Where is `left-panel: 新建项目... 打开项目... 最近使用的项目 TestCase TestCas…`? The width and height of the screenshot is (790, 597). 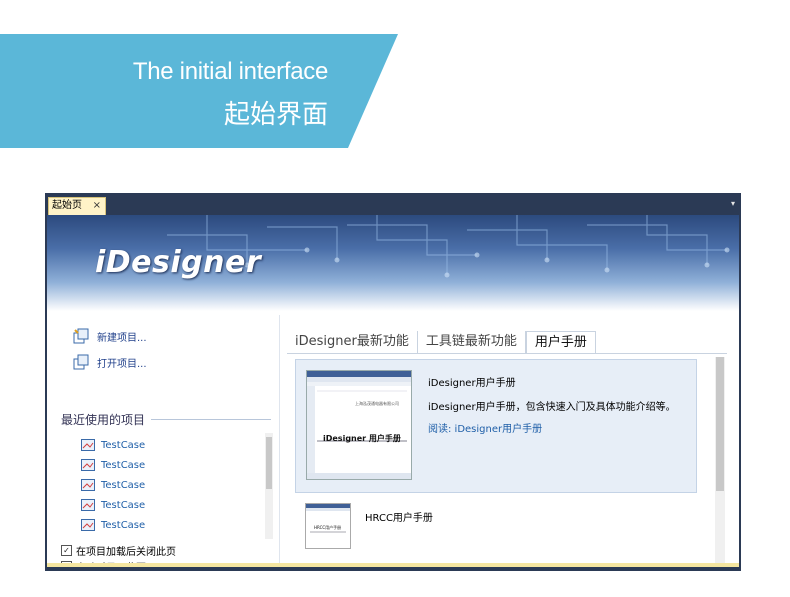 left-panel: 新建项目... 打开项目... 最近使用的项目 TestCase TestCas… is located at coordinates (162, 441).